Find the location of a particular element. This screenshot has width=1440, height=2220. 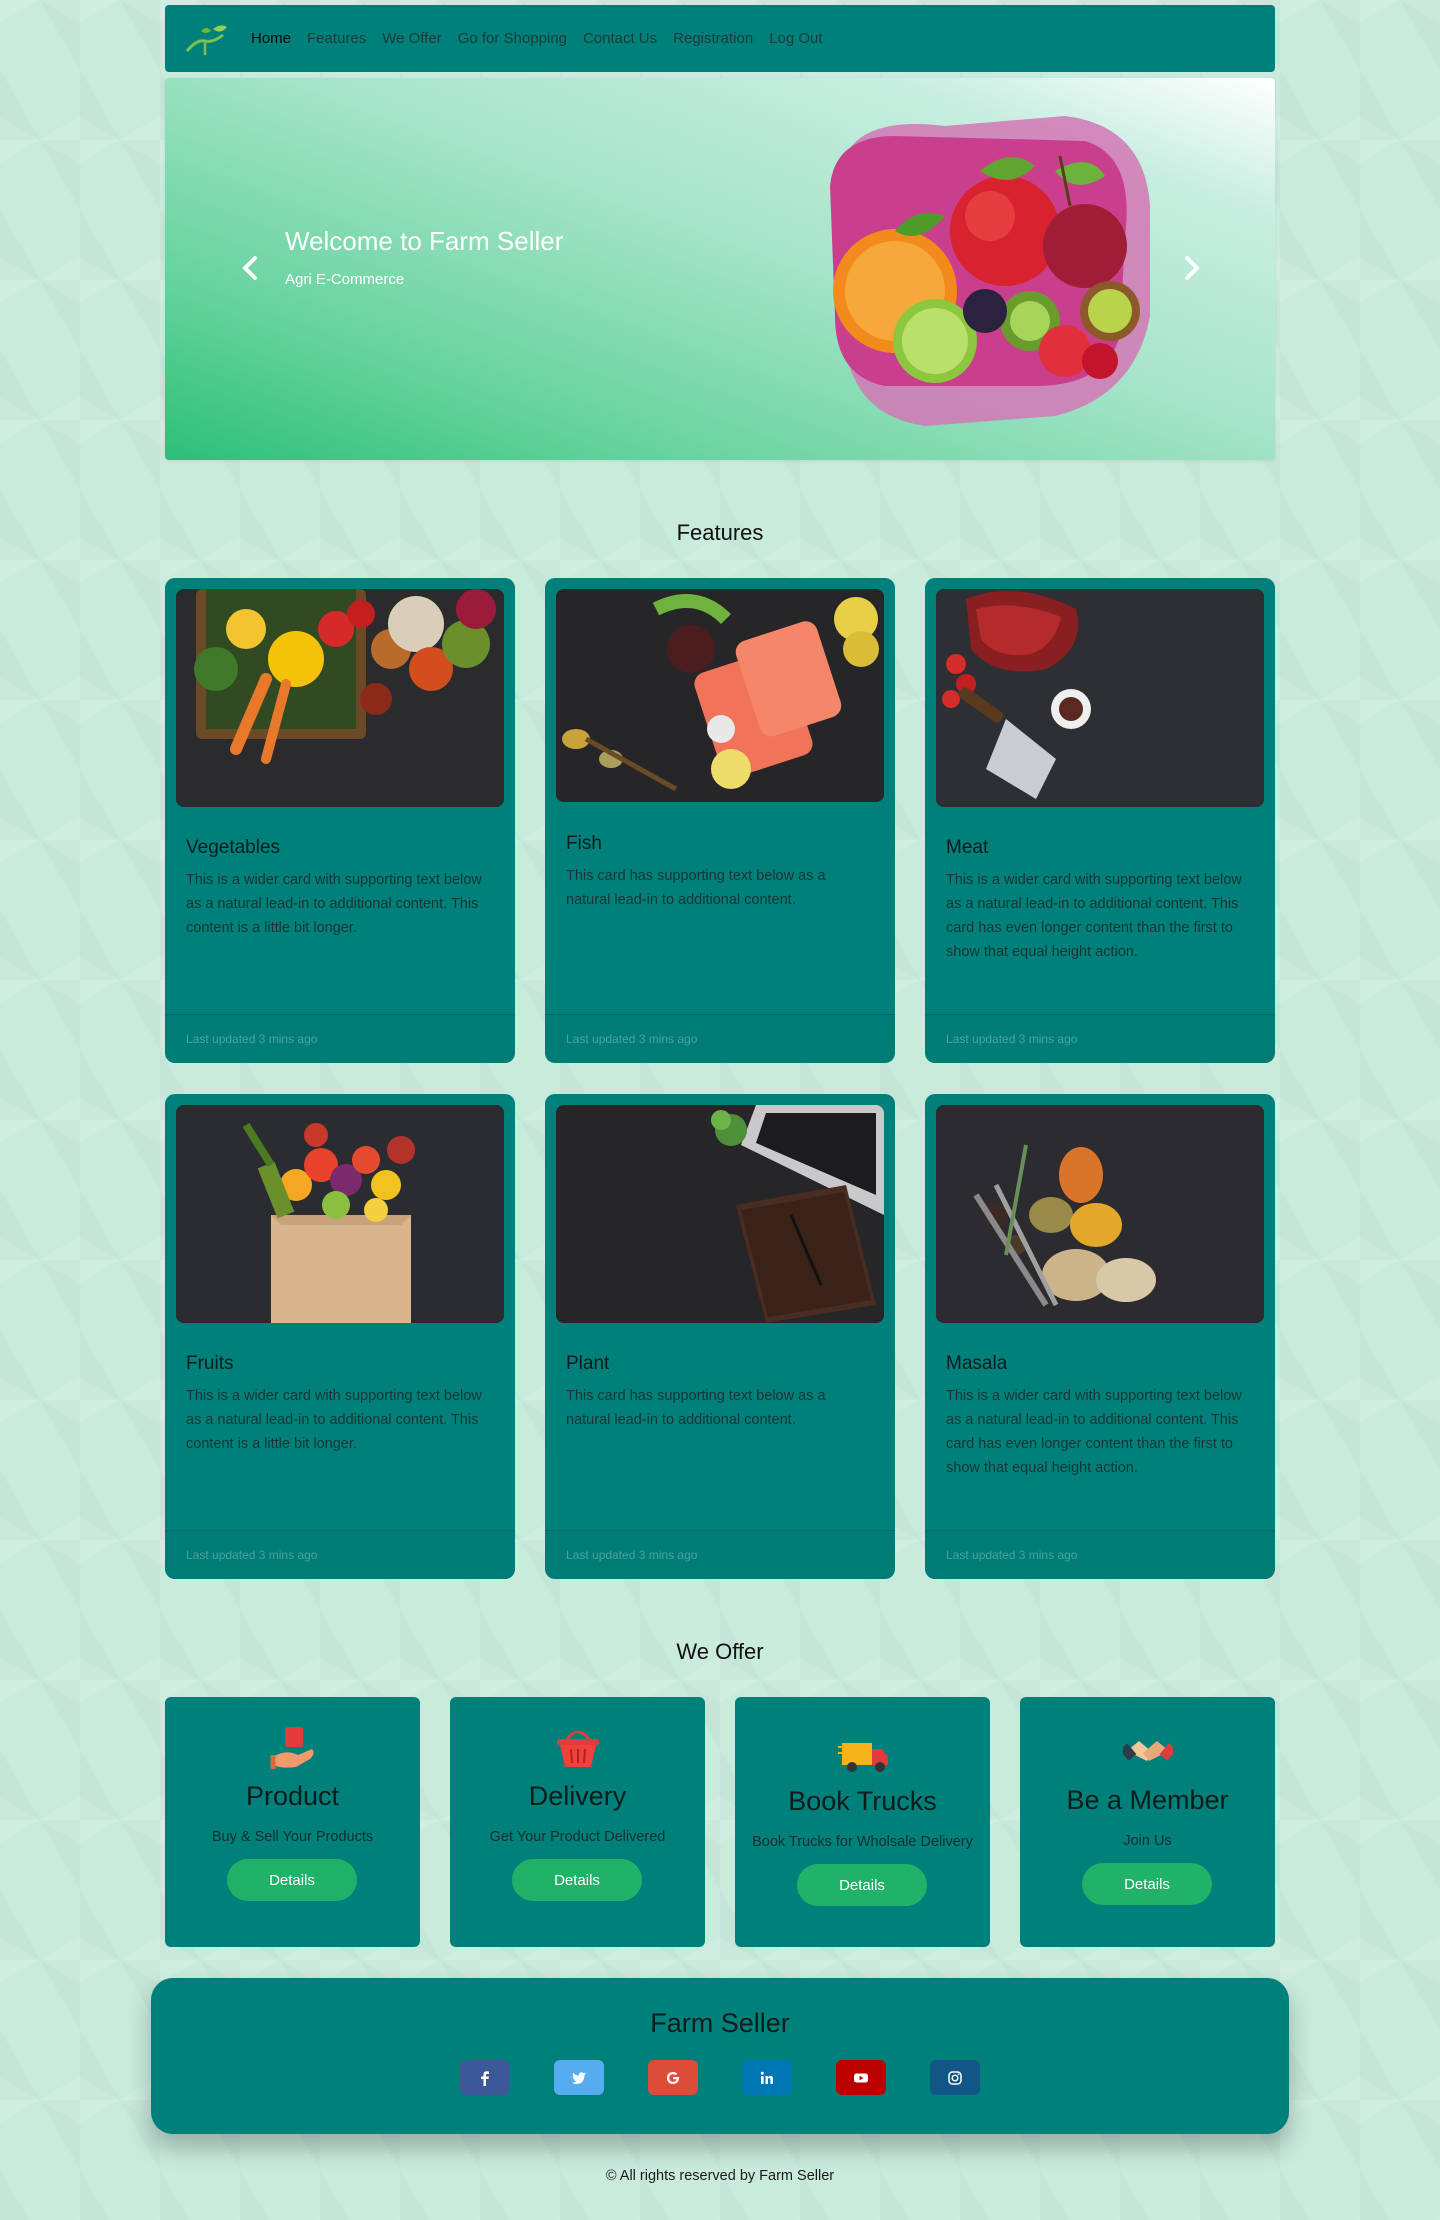

facebook-button is located at coordinates (485, 2077).